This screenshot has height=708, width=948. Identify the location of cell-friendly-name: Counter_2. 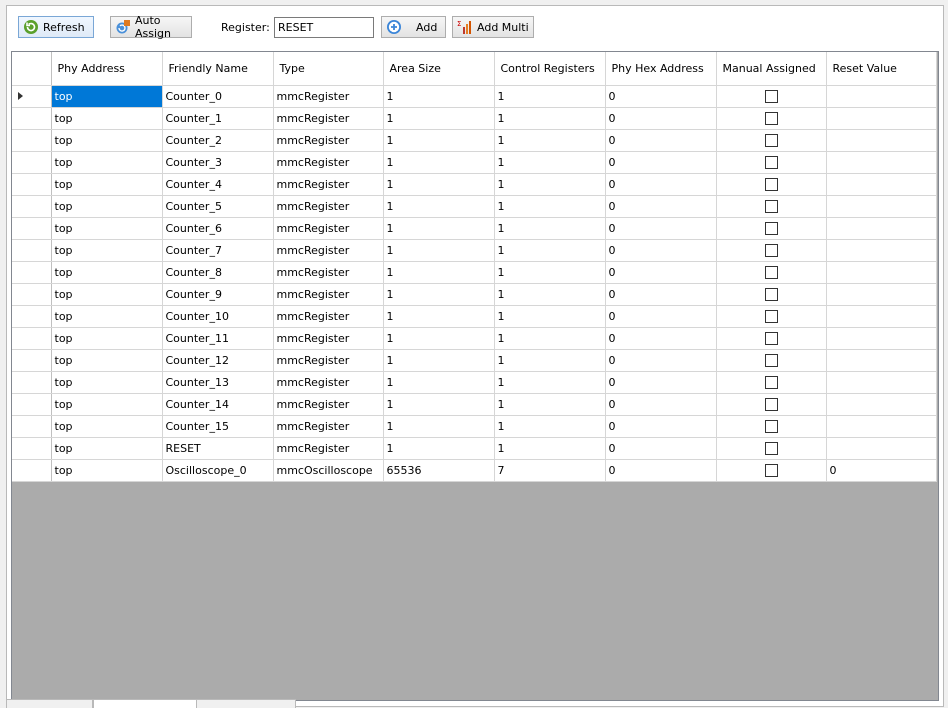
(218, 140).